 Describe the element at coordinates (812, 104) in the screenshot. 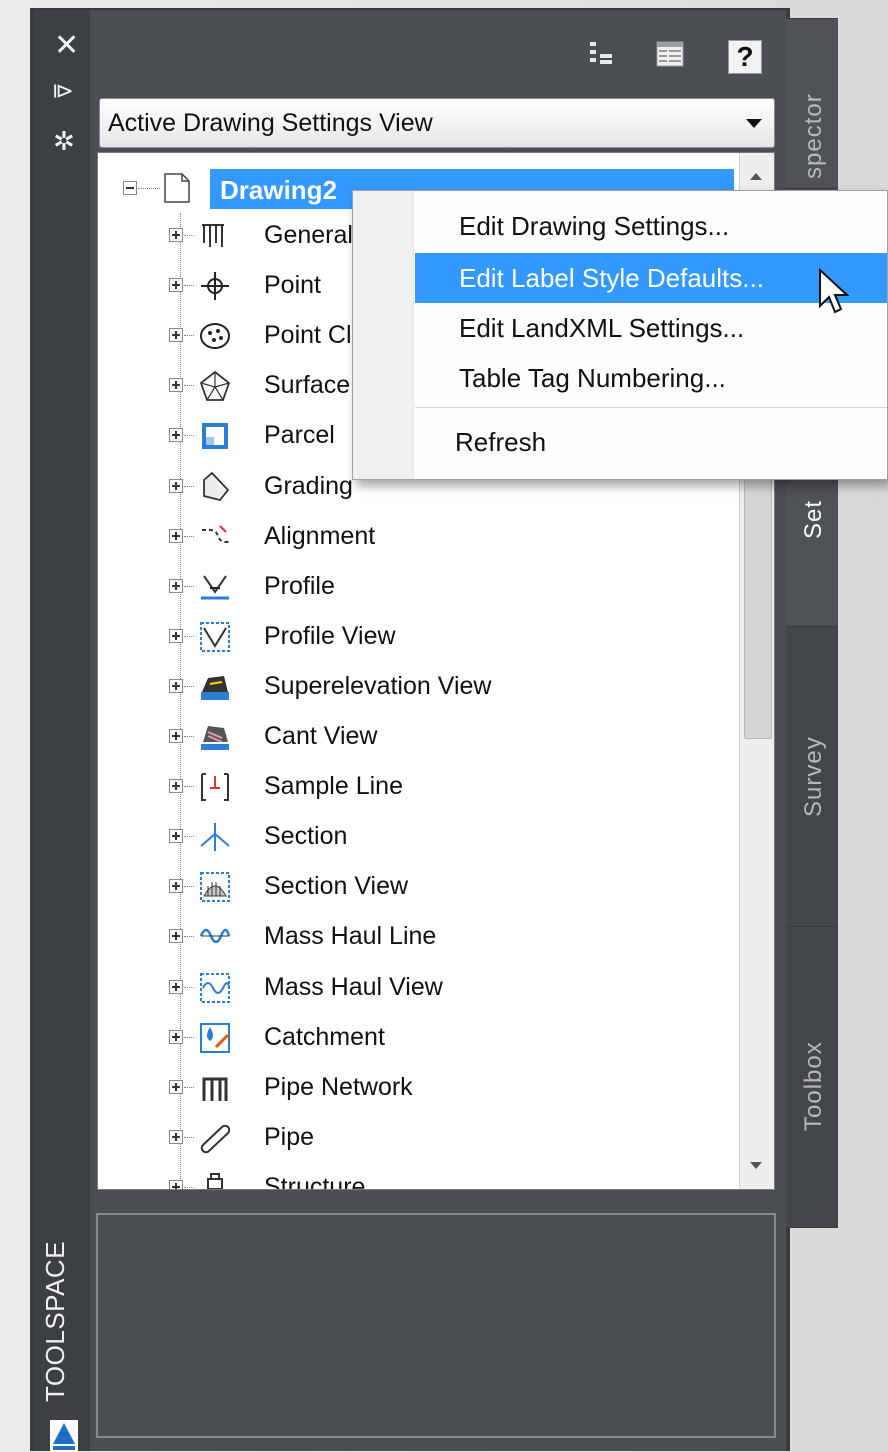

I see `tab-prospector: spector` at that location.